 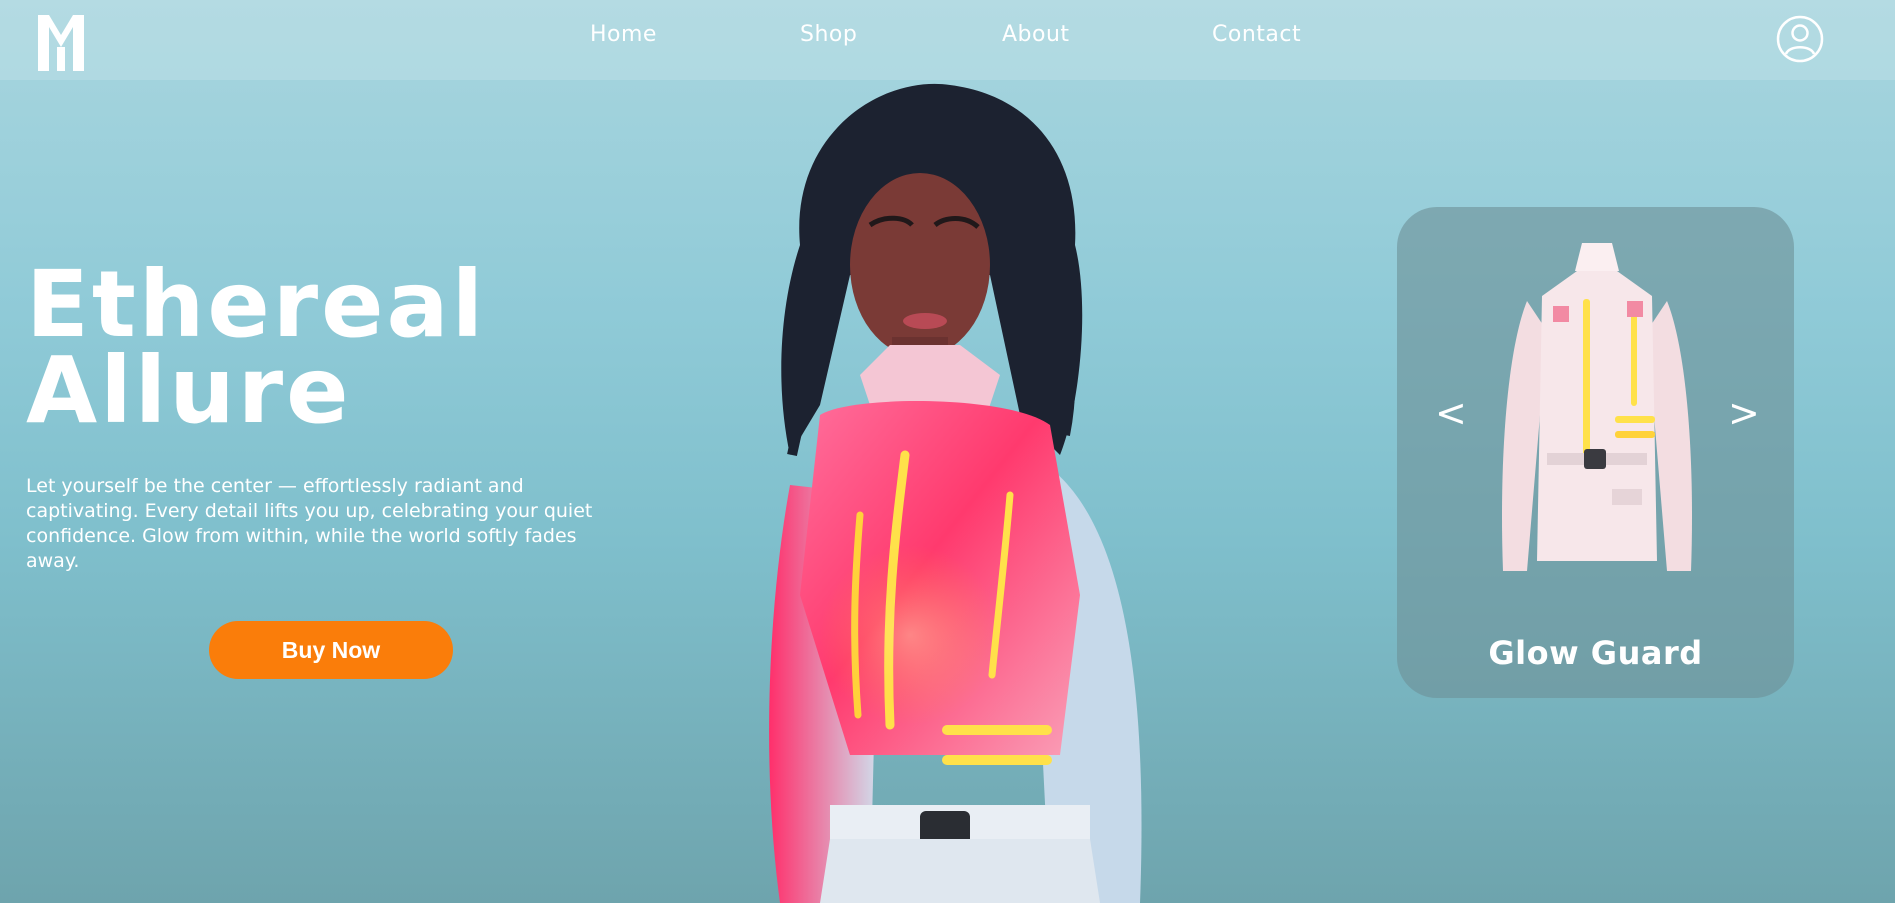 What do you see at coordinates (623, 34) in the screenshot?
I see `nav-home: Home` at bounding box center [623, 34].